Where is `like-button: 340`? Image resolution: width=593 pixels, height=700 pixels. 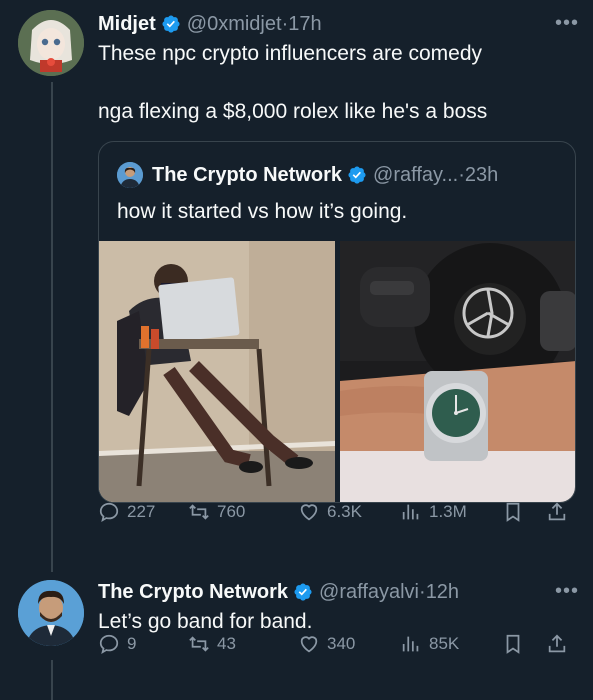 like-button: 340 is located at coordinates (326, 644).